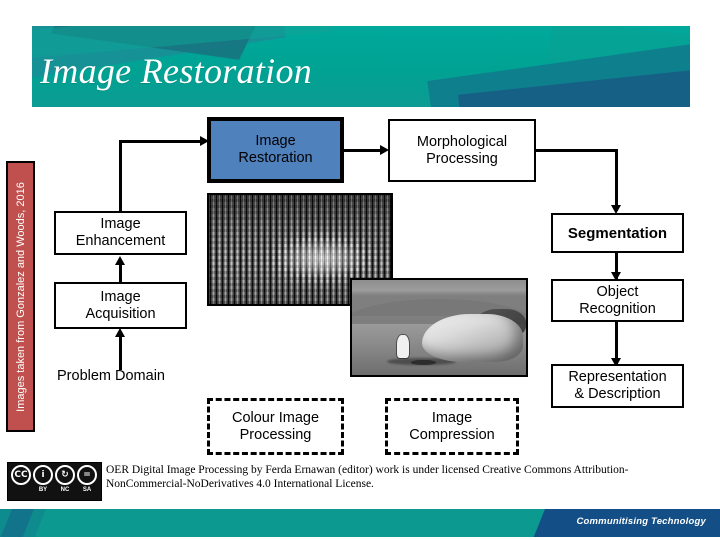  What do you see at coordinates (43, 490) in the screenshot?
I see `cc-sub-by: BY` at bounding box center [43, 490].